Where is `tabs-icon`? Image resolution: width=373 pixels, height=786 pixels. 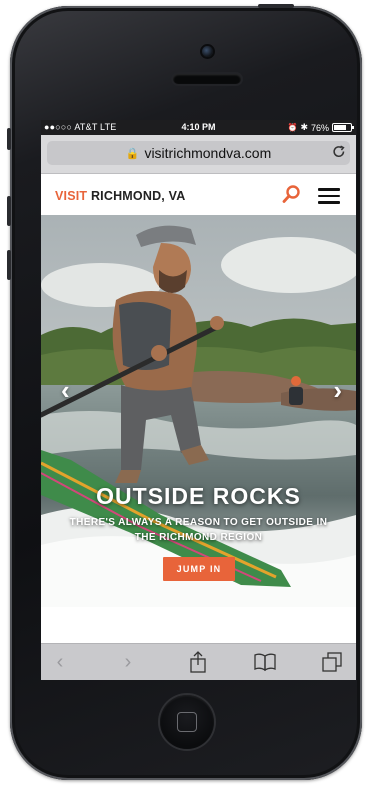 tabs-icon is located at coordinates (332, 662).